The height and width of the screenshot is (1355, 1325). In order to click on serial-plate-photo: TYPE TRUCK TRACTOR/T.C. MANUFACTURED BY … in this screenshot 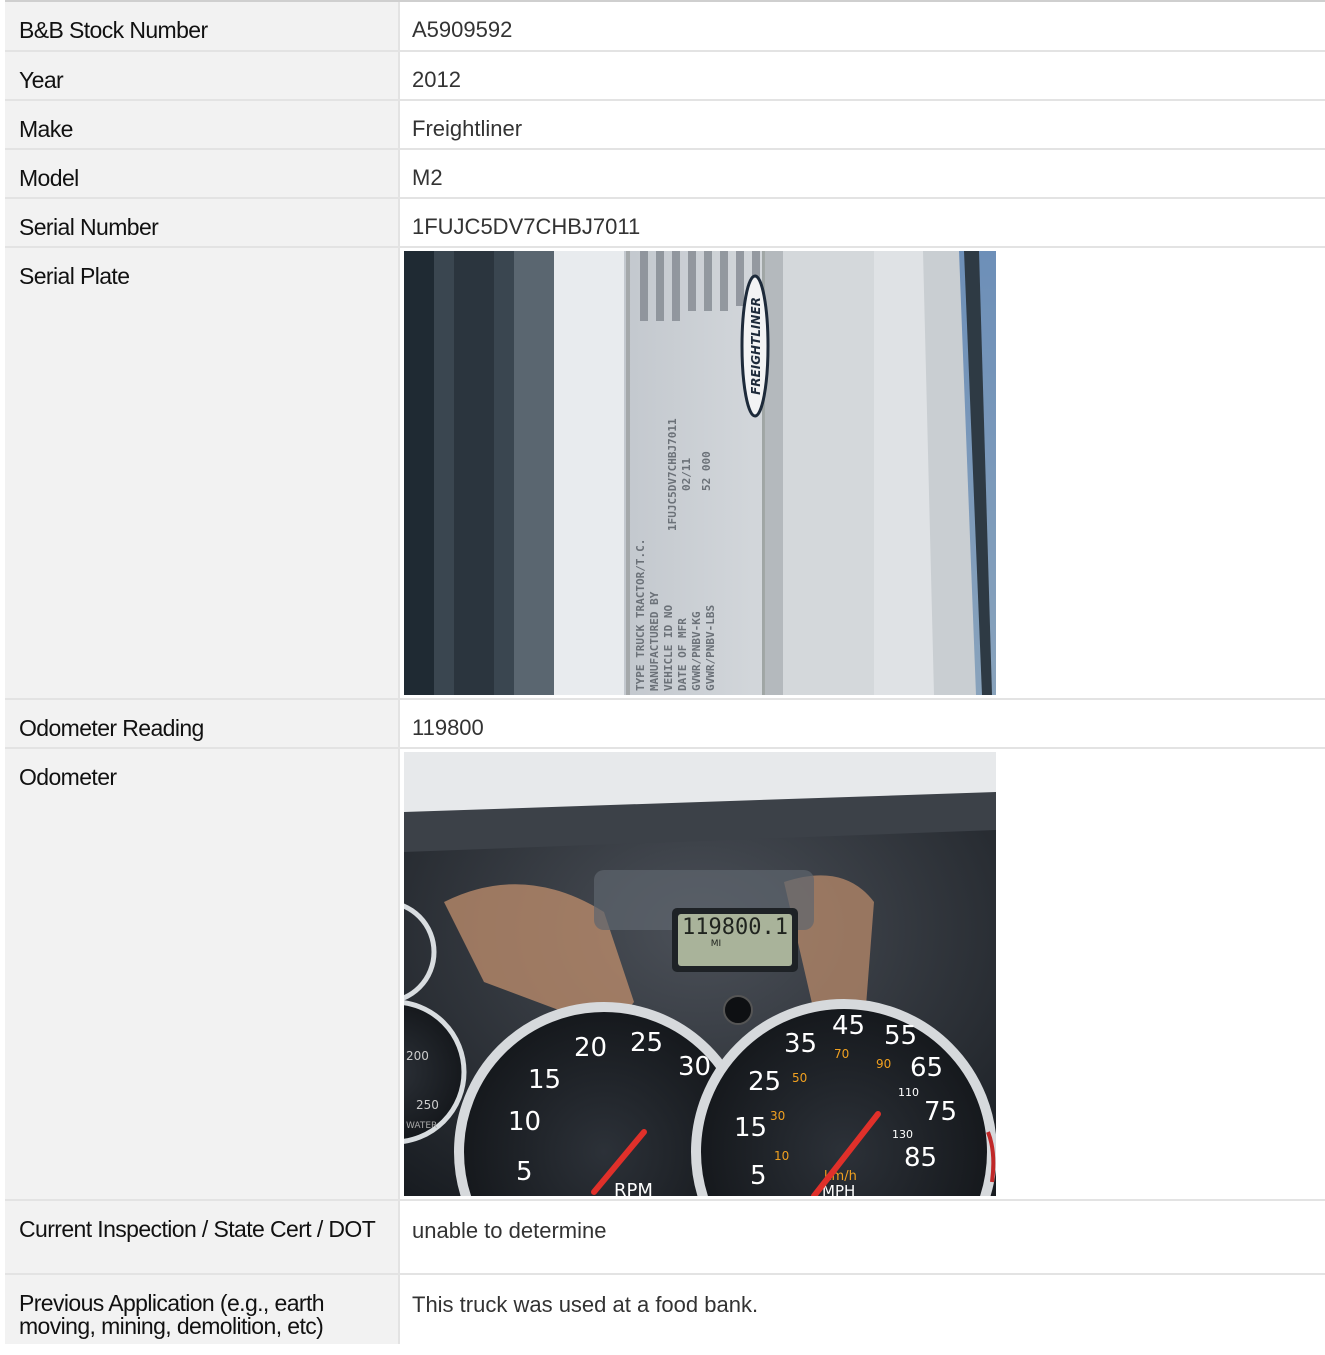, I will do `click(700, 473)`.